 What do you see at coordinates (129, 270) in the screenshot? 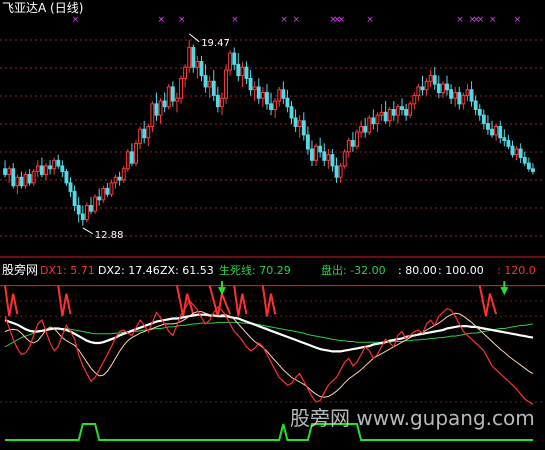
I see `indicator-label-dx2: DX2: 17.46` at bounding box center [129, 270].